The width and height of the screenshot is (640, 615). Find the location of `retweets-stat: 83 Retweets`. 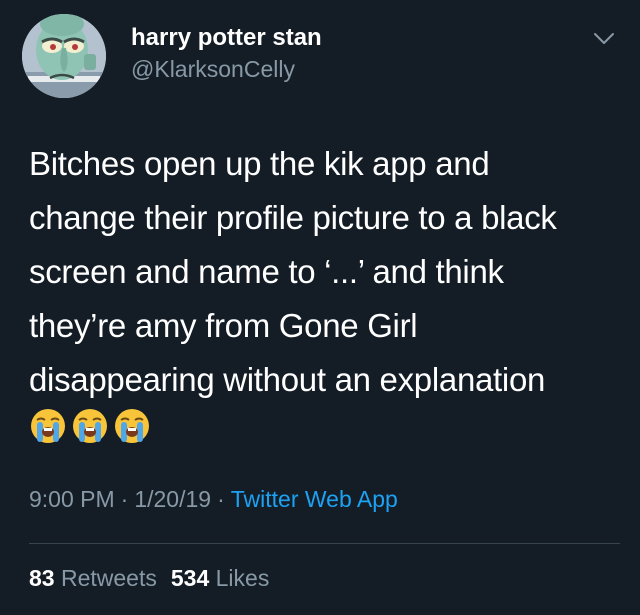

retweets-stat: 83 Retweets is located at coordinates (93, 578).